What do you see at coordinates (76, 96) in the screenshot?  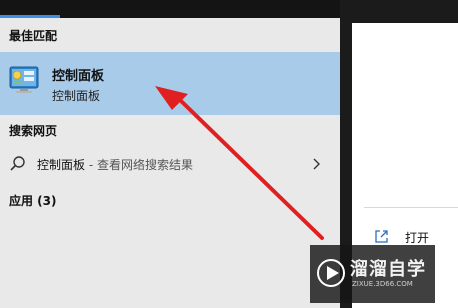 I see `best-match-subtitle: 控制面板` at bounding box center [76, 96].